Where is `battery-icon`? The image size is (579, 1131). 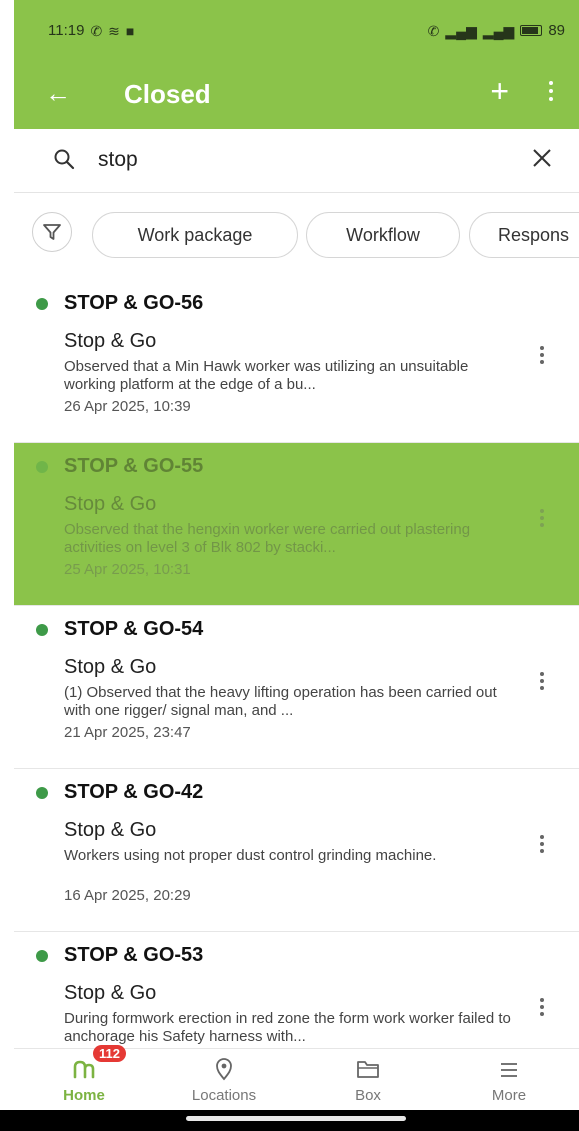
battery-icon is located at coordinates (531, 30).